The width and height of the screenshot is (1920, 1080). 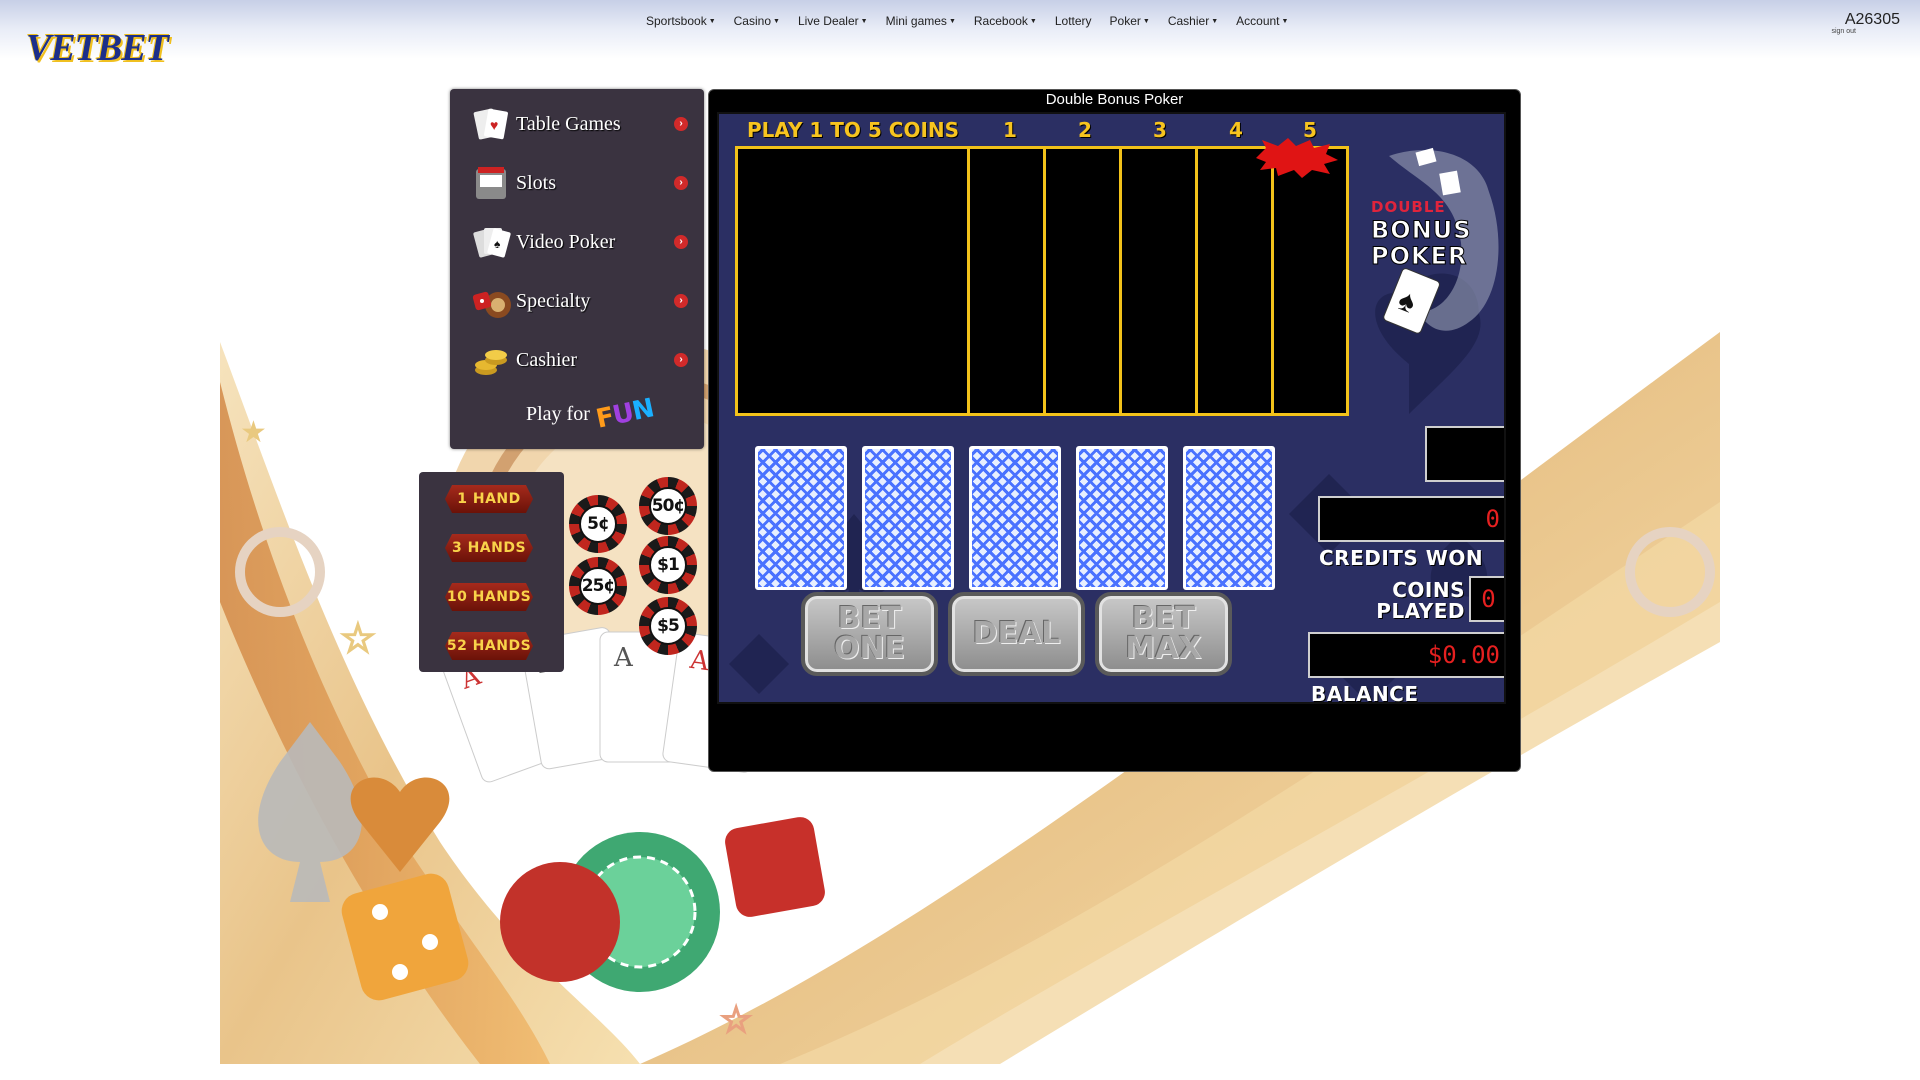 I want to click on menu-item-label: Slots, so click(x=536, y=182).